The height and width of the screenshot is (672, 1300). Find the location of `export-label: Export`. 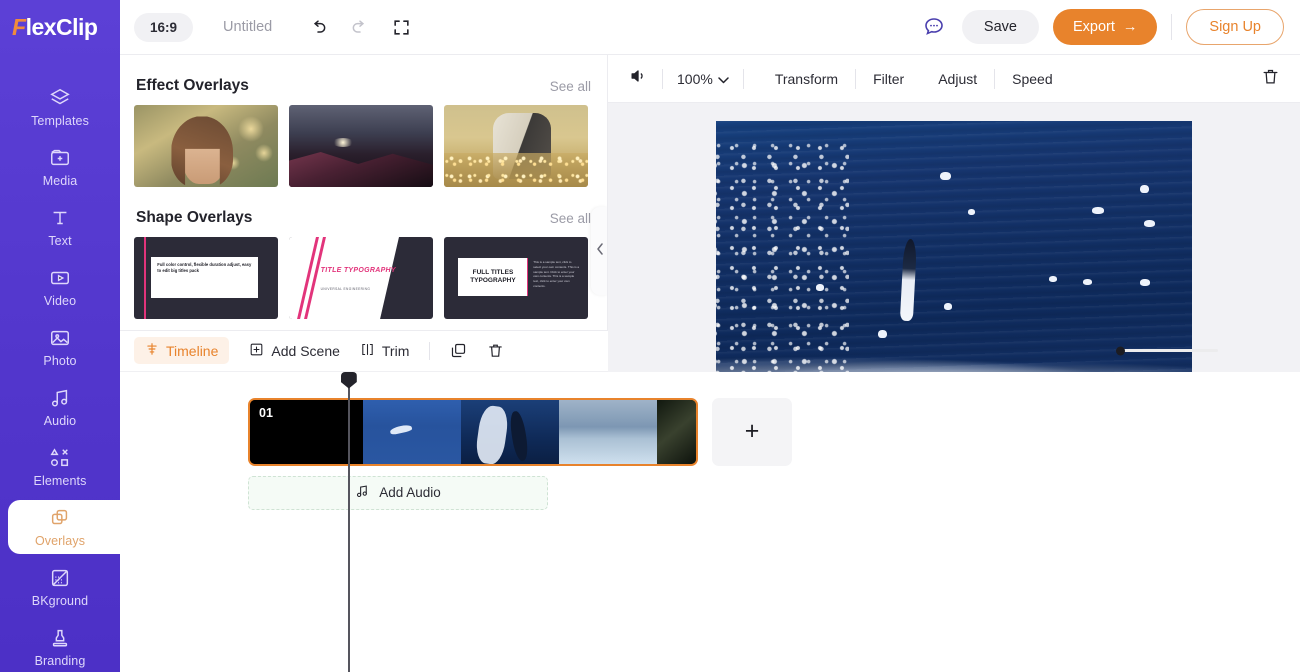

export-label: Export is located at coordinates (1093, 27).